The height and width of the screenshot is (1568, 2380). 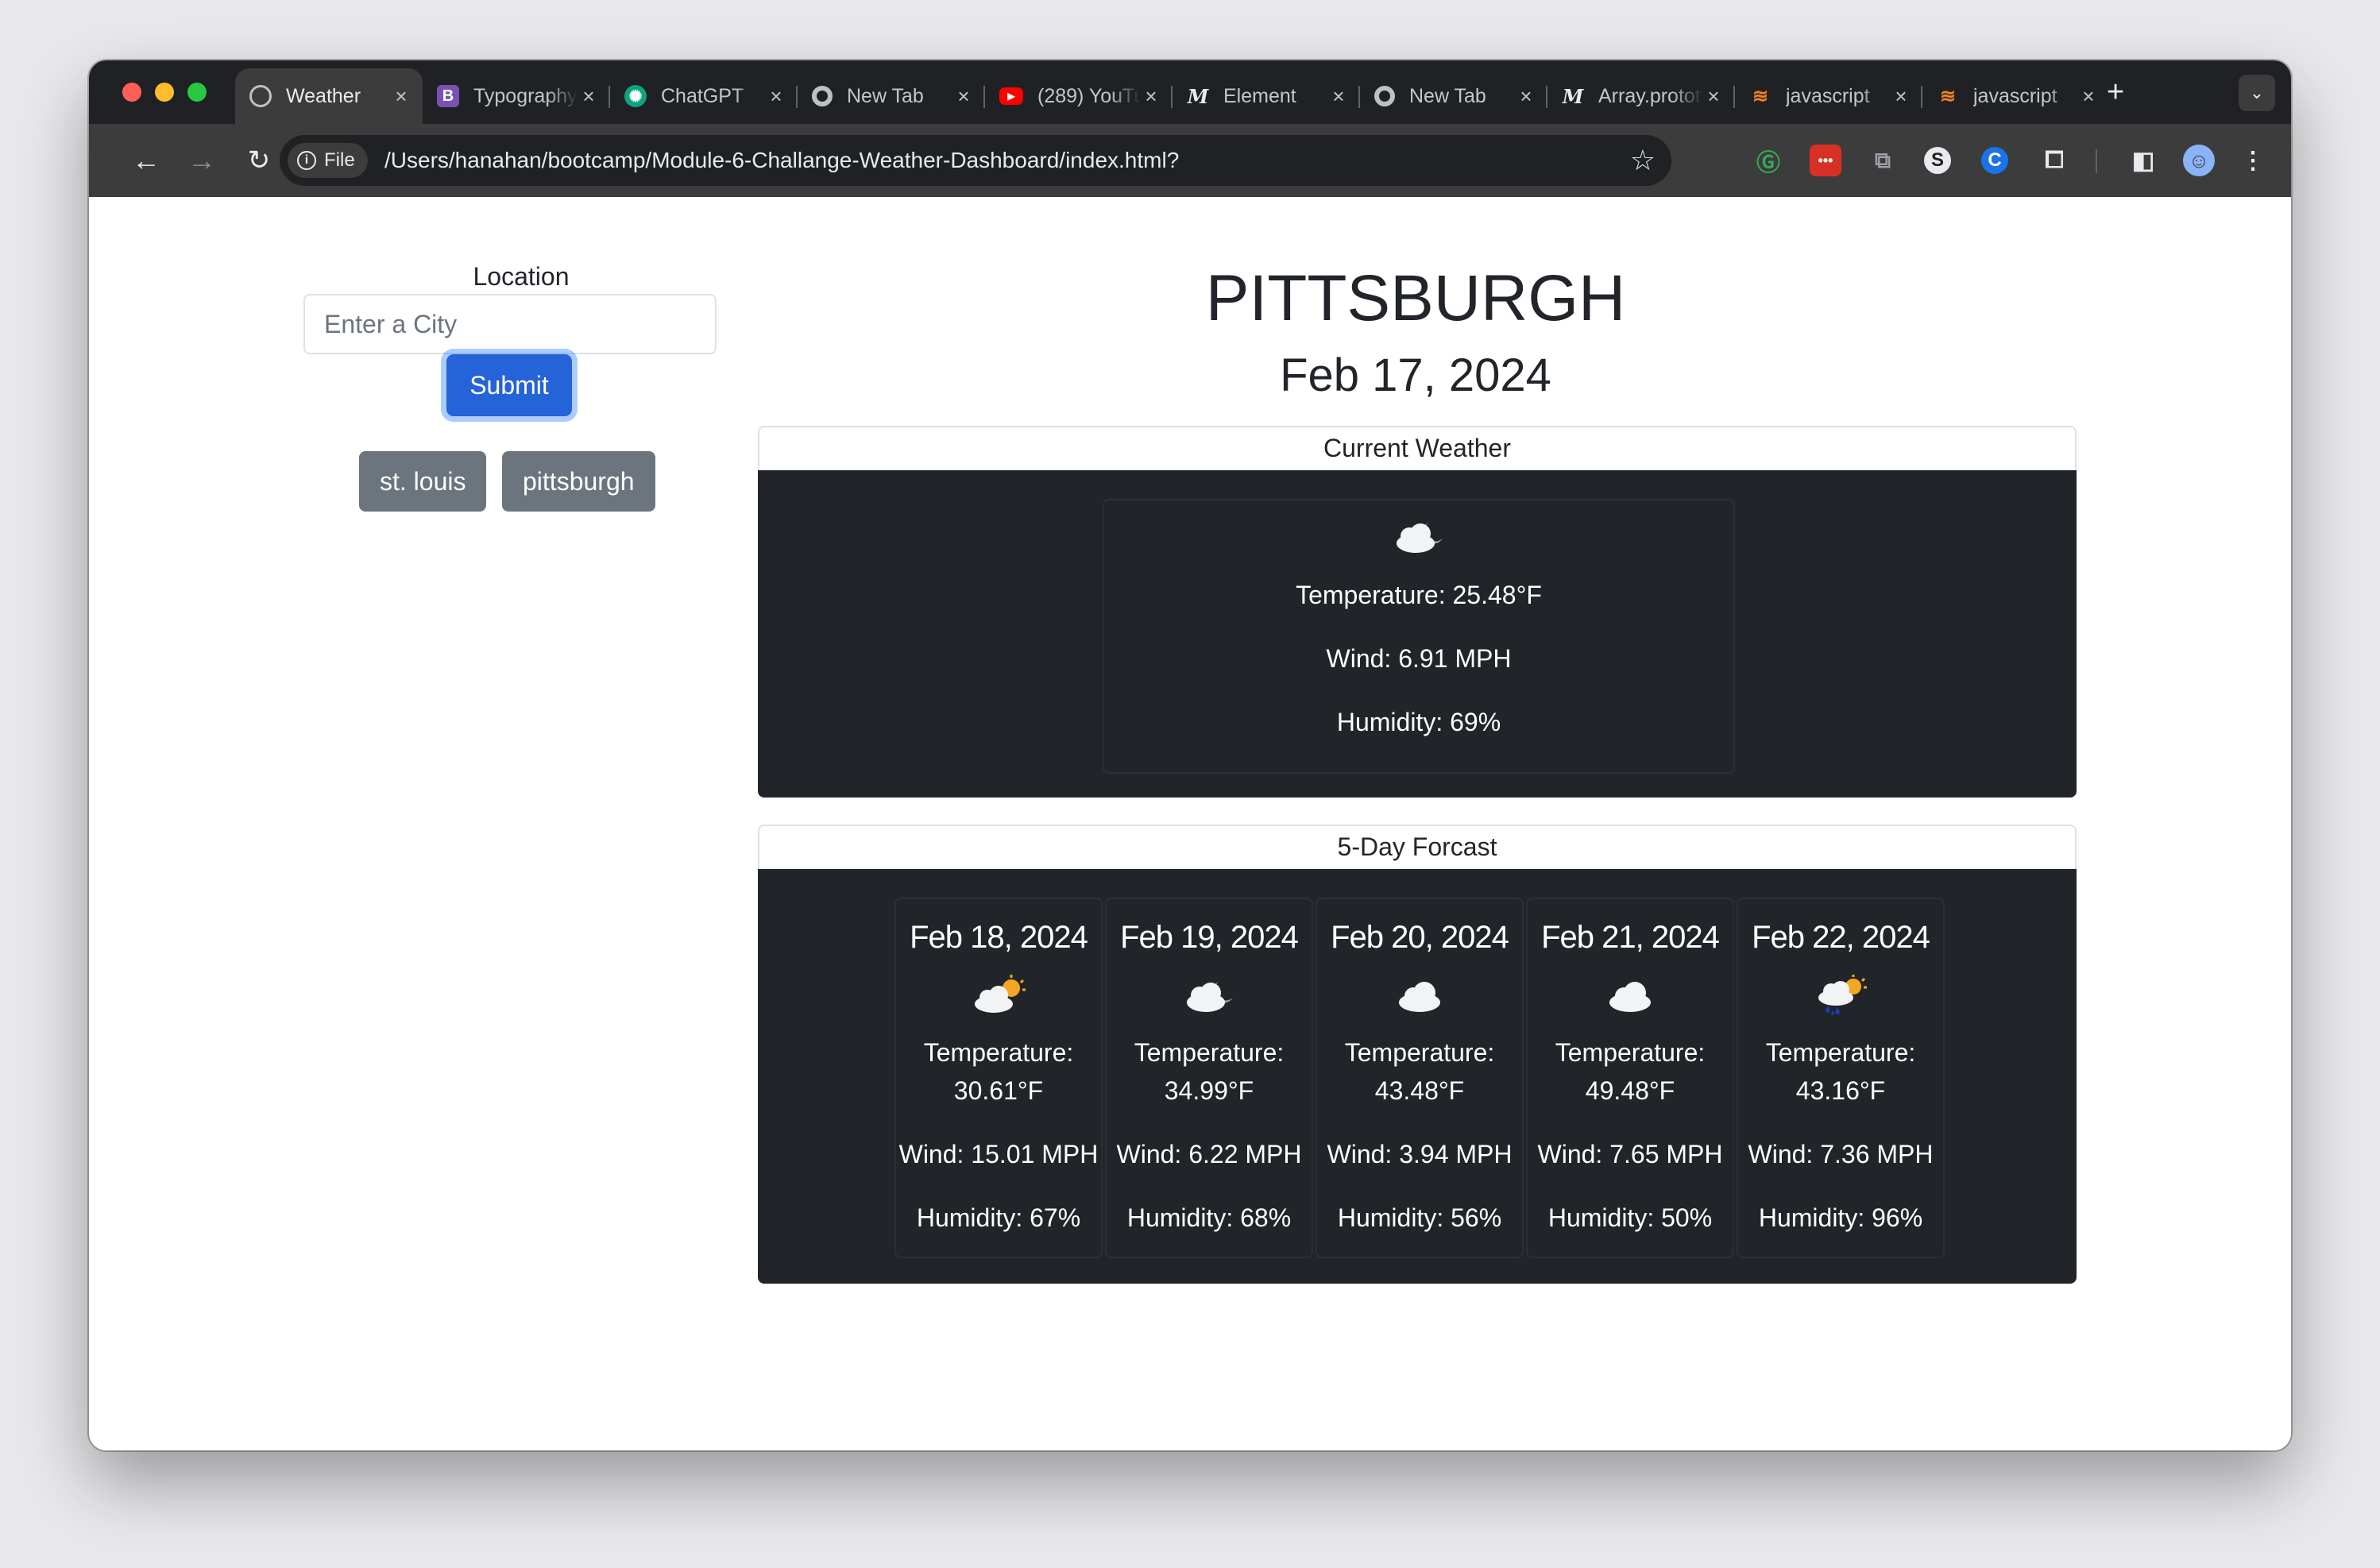 I want to click on submit-button: Submit, so click(x=509, y=385).